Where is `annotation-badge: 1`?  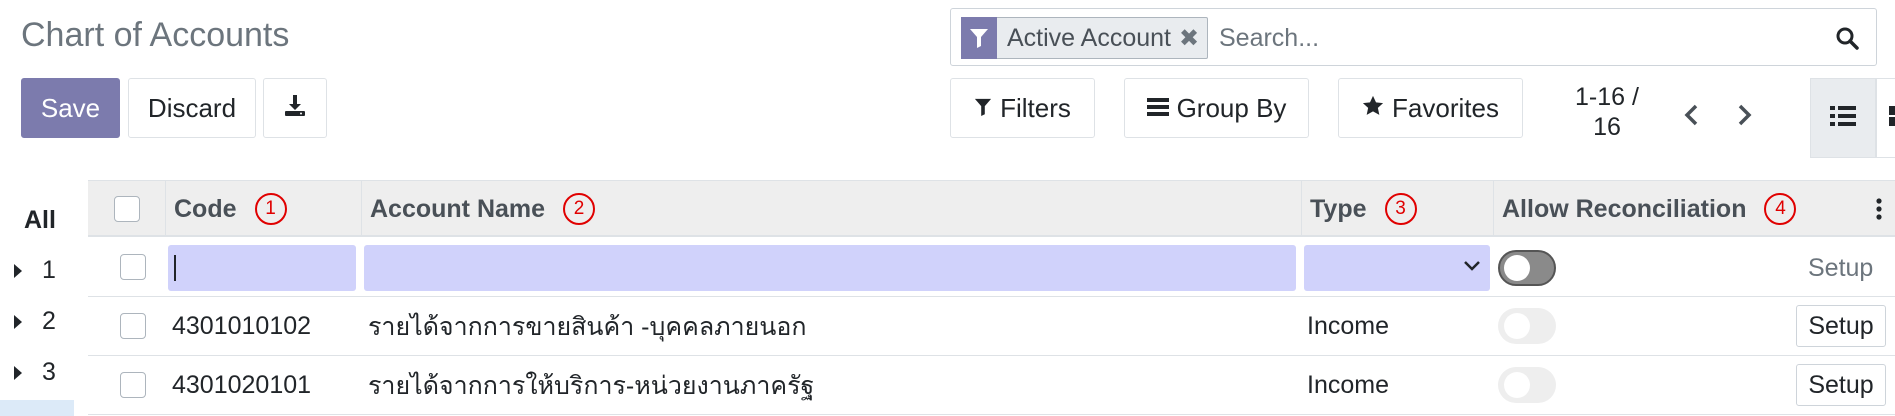
annotation-badge: 1 is located at coordinates (270, 209).